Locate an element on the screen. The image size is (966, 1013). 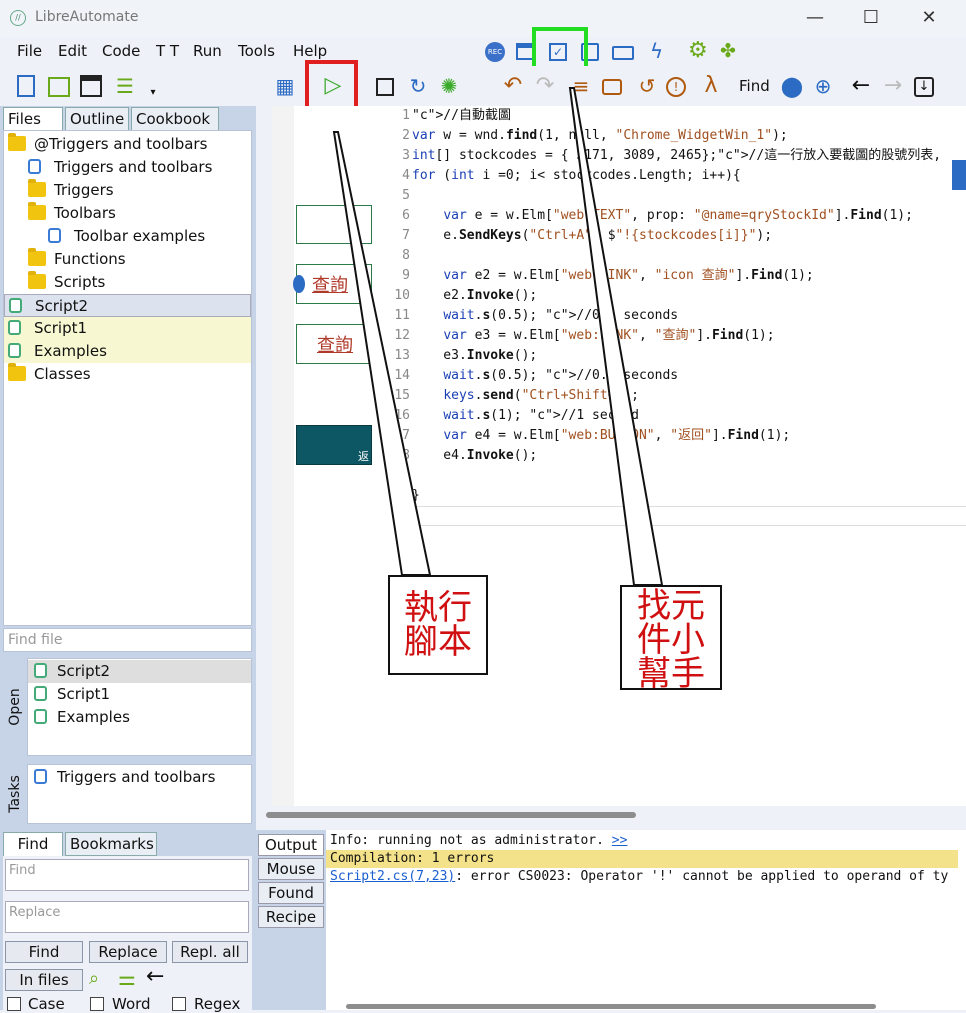
element-finder-callout: 找元 件小 幫手 is located at coordinates (671, 638).